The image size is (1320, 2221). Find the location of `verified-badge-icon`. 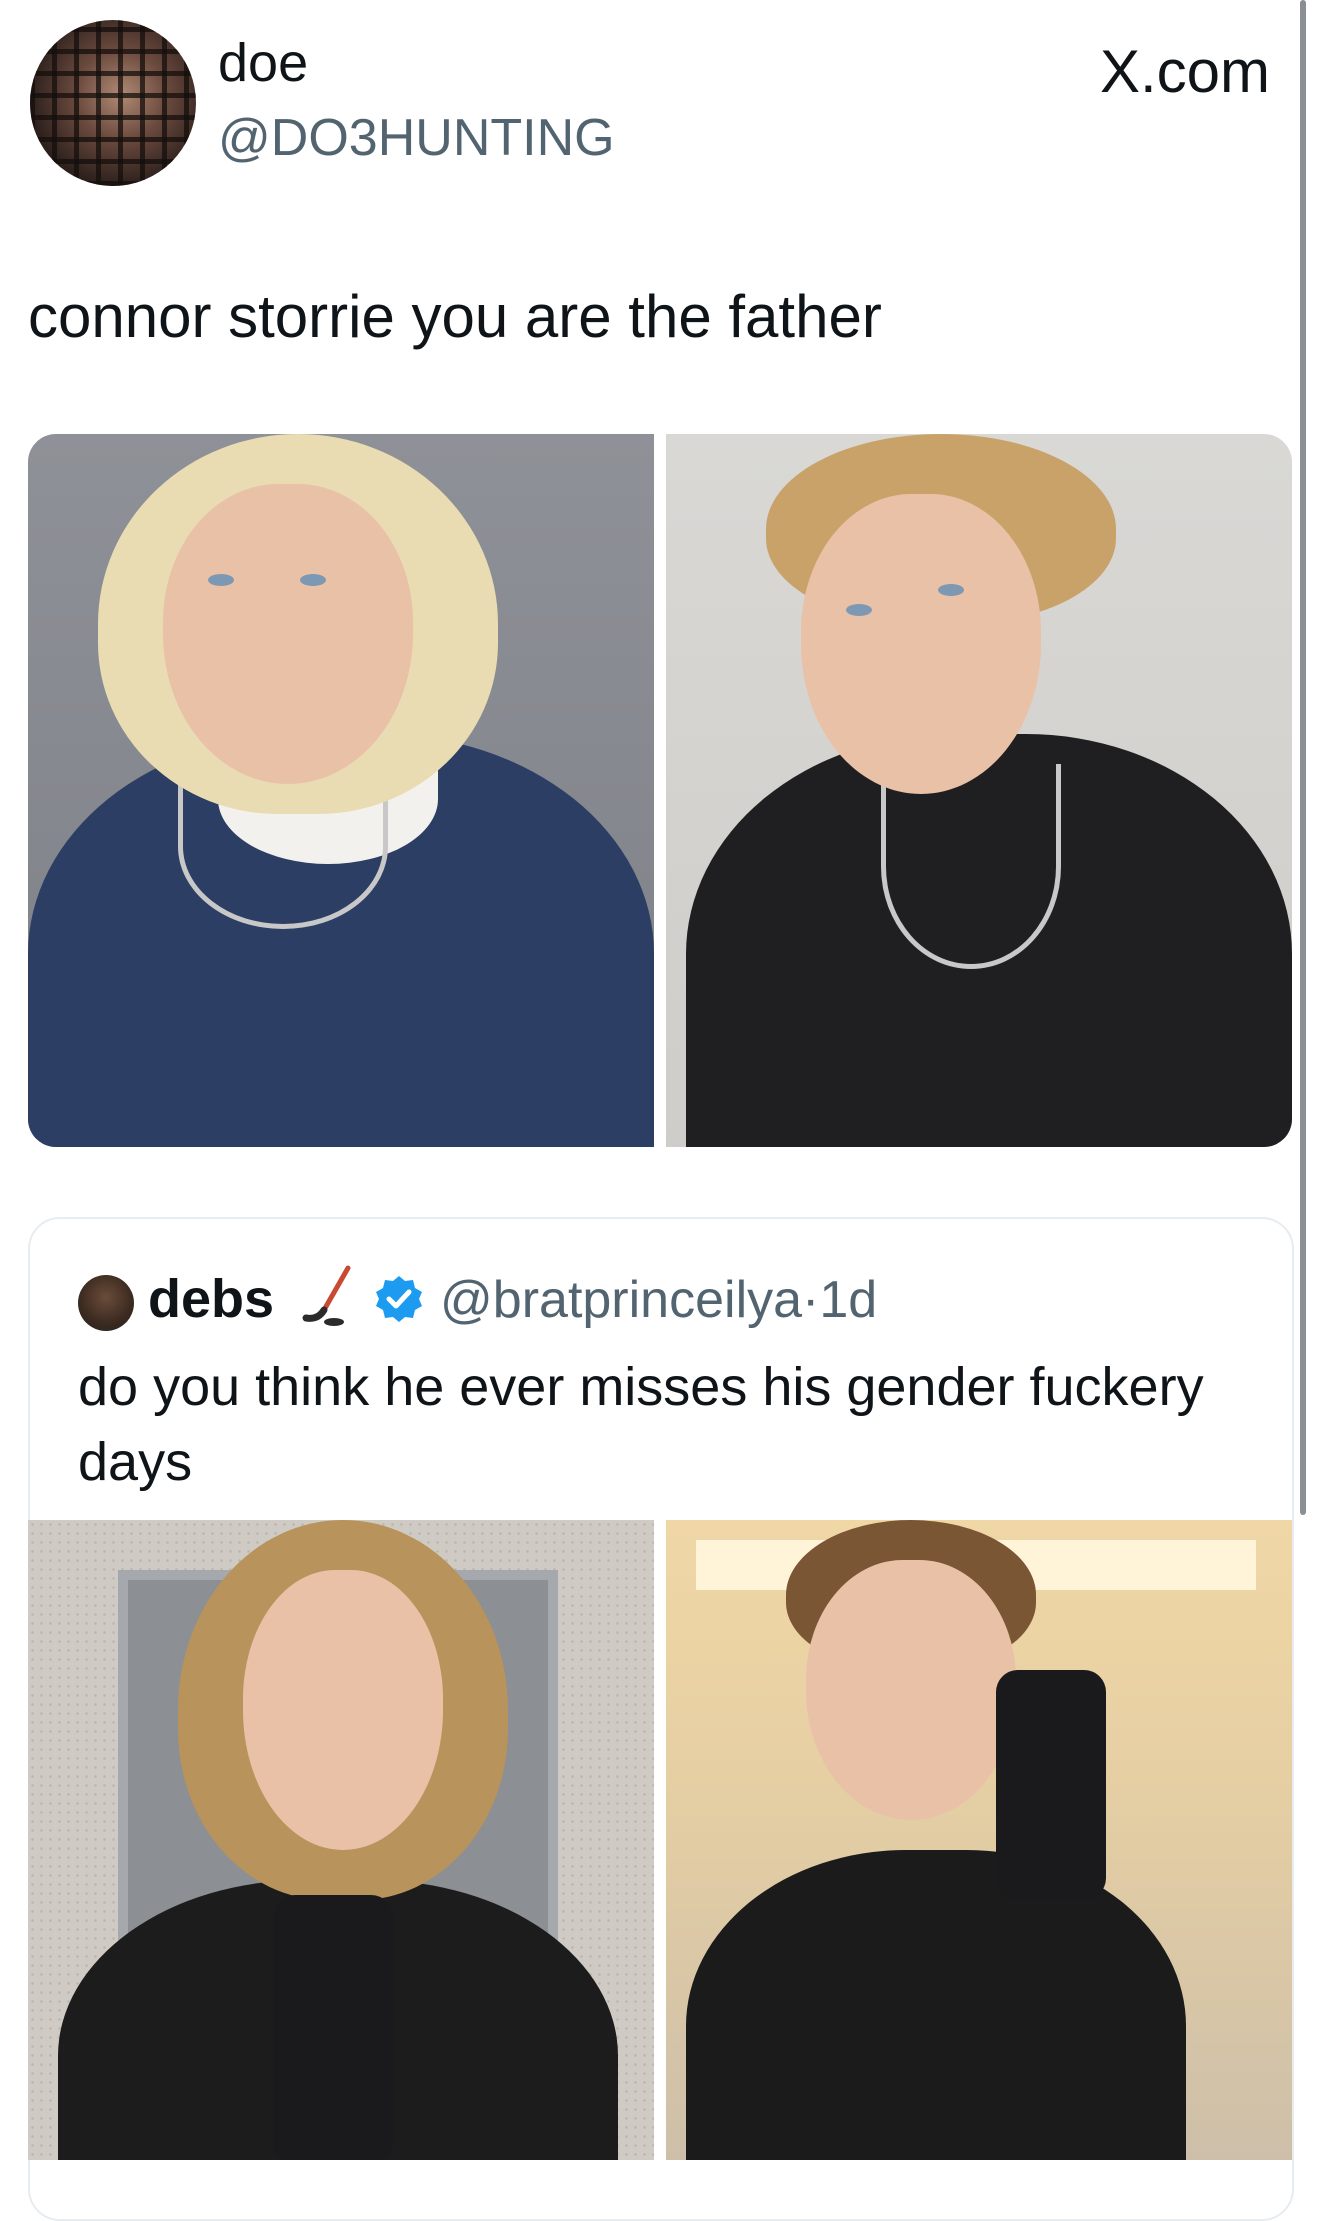

verified-badge-icon is located at coordinates (399, 1299).